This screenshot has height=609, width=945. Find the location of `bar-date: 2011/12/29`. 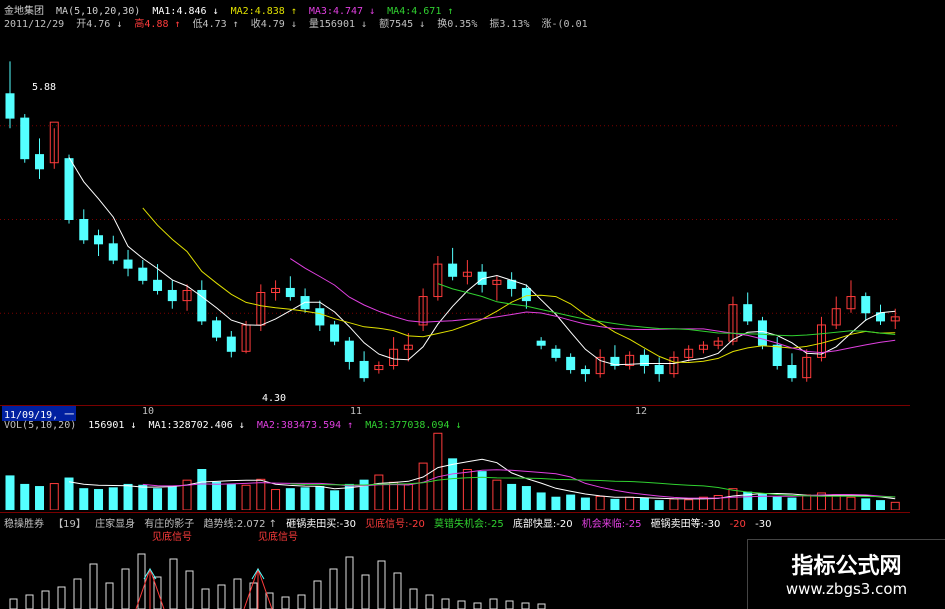

bar-date: 2011/12/29 is located at coordinates (34, 24).